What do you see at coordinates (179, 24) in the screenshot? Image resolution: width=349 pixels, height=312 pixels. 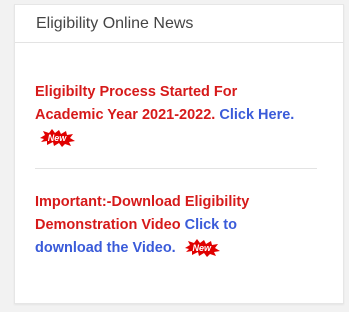 I see `panel-title: Eligibility Online News` at bounding box center [179, 24].